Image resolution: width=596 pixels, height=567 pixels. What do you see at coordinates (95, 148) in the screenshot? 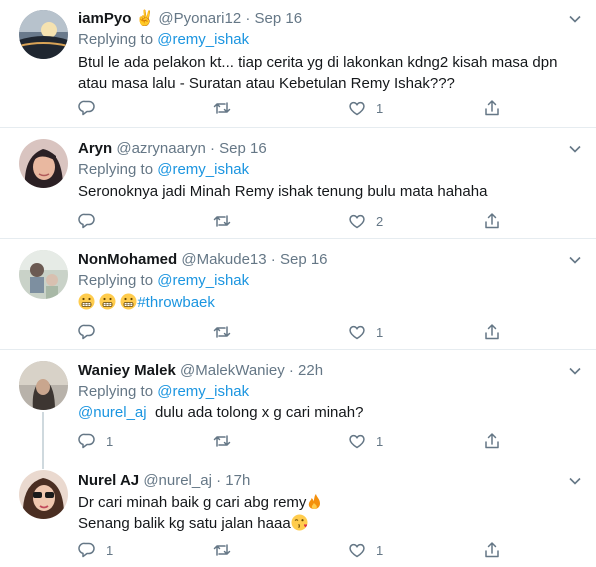
I see `display-name: Aryn` at bounding box center [95, 148].